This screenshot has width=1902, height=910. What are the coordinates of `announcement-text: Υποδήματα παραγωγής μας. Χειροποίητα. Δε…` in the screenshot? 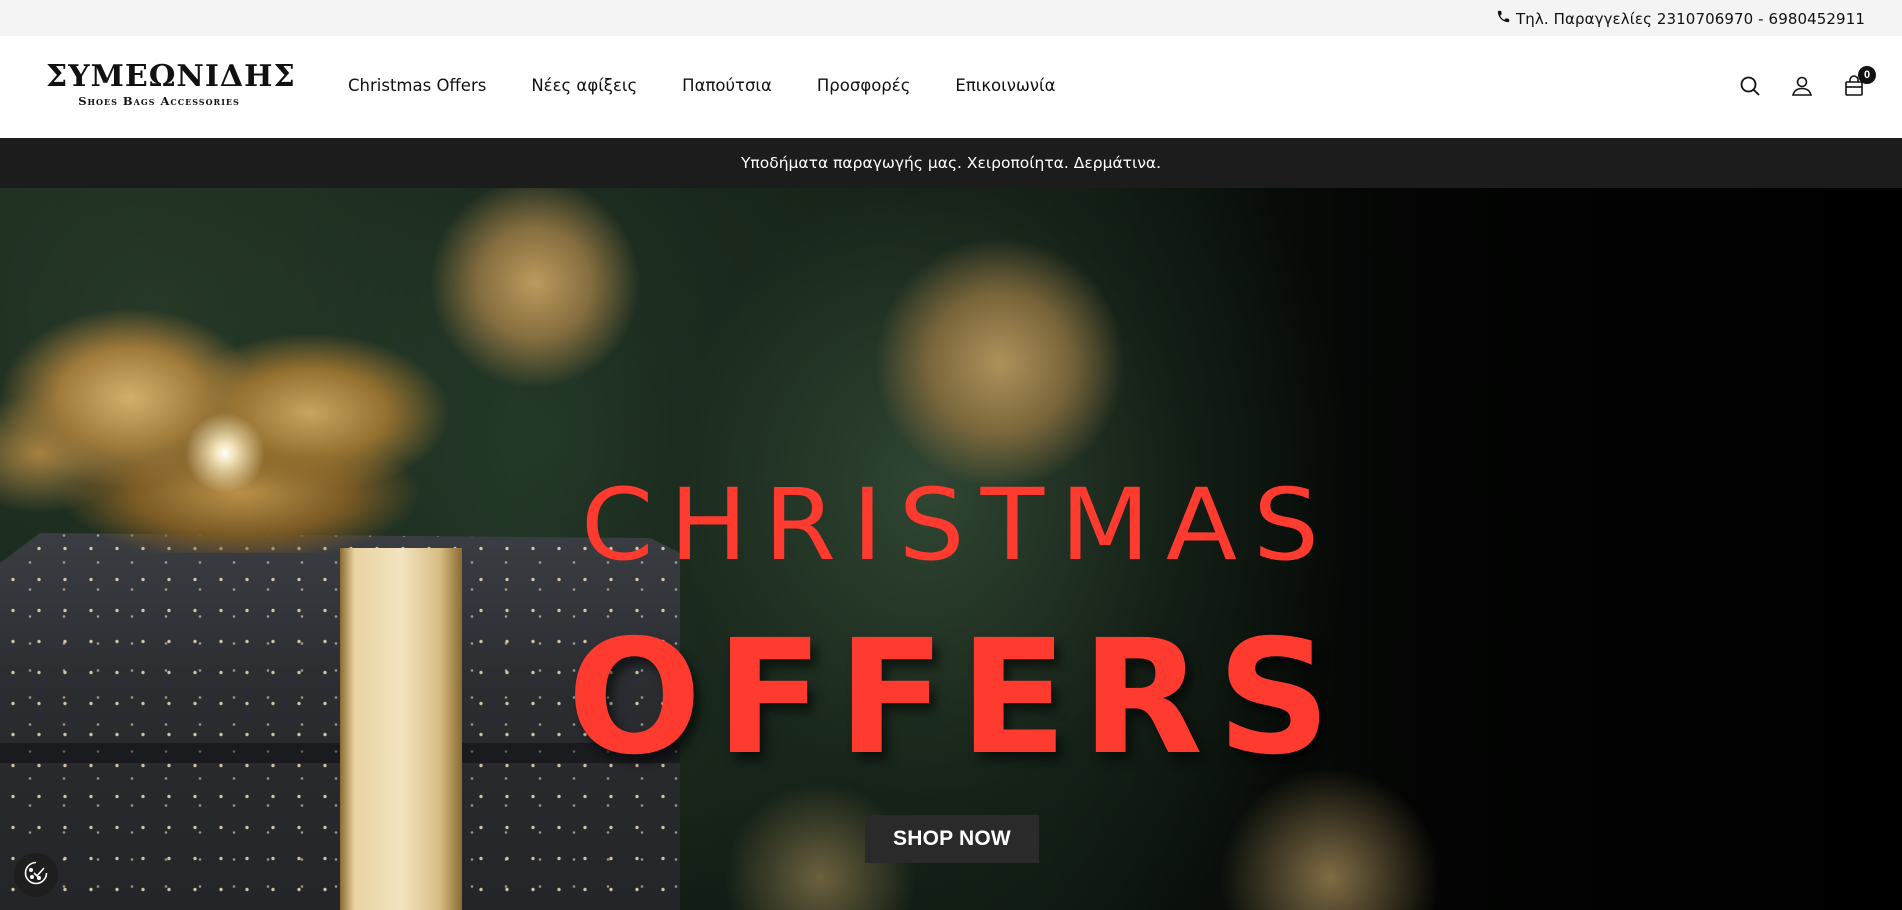 It's located at (951, 163).